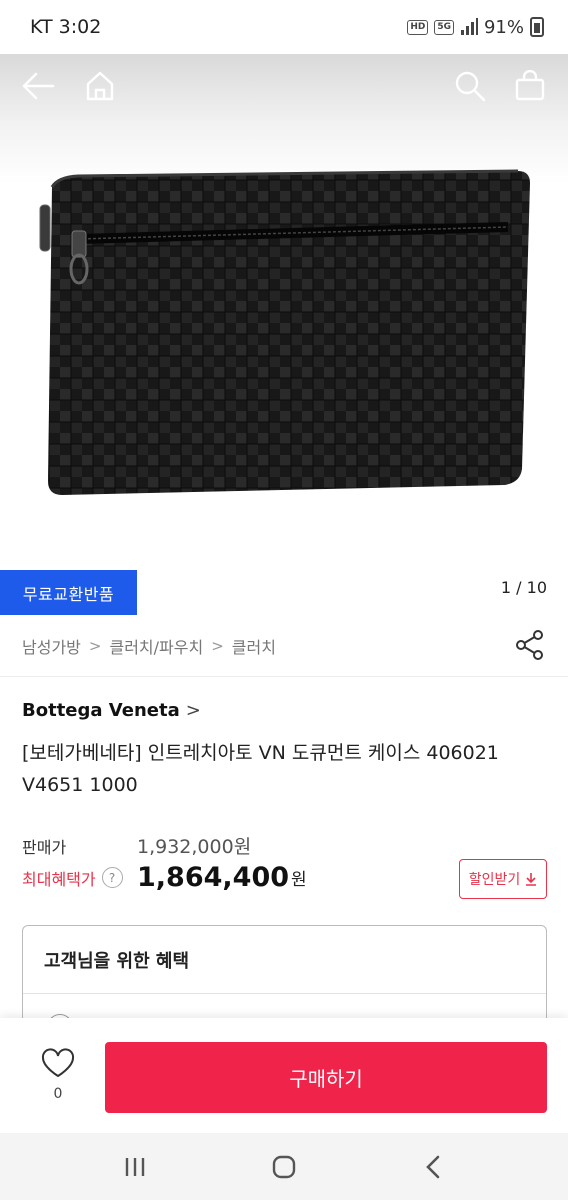  I want to click on brand-name: Bottega Veneta, so click(101, 710).